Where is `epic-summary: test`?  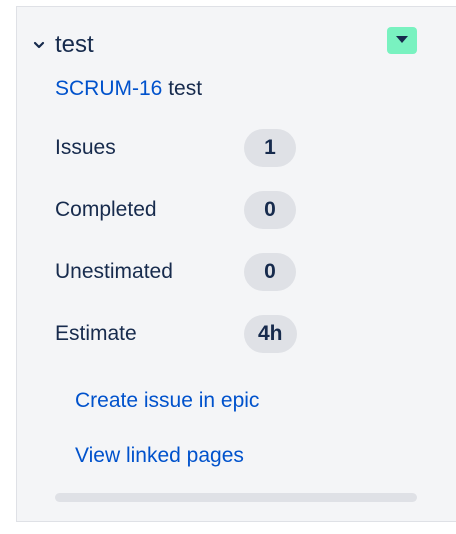
epic-summary: test is located at coordinates (185, 88).